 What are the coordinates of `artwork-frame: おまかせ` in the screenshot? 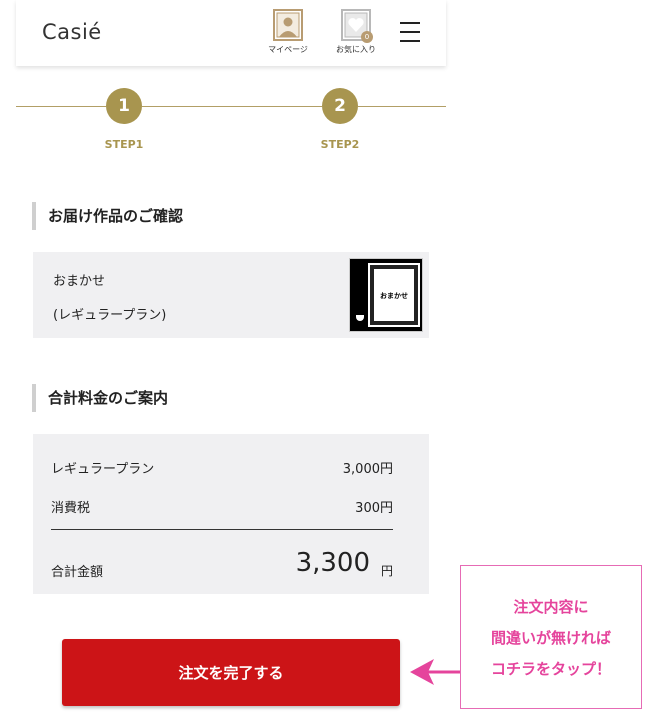 It's located at (394, 295).